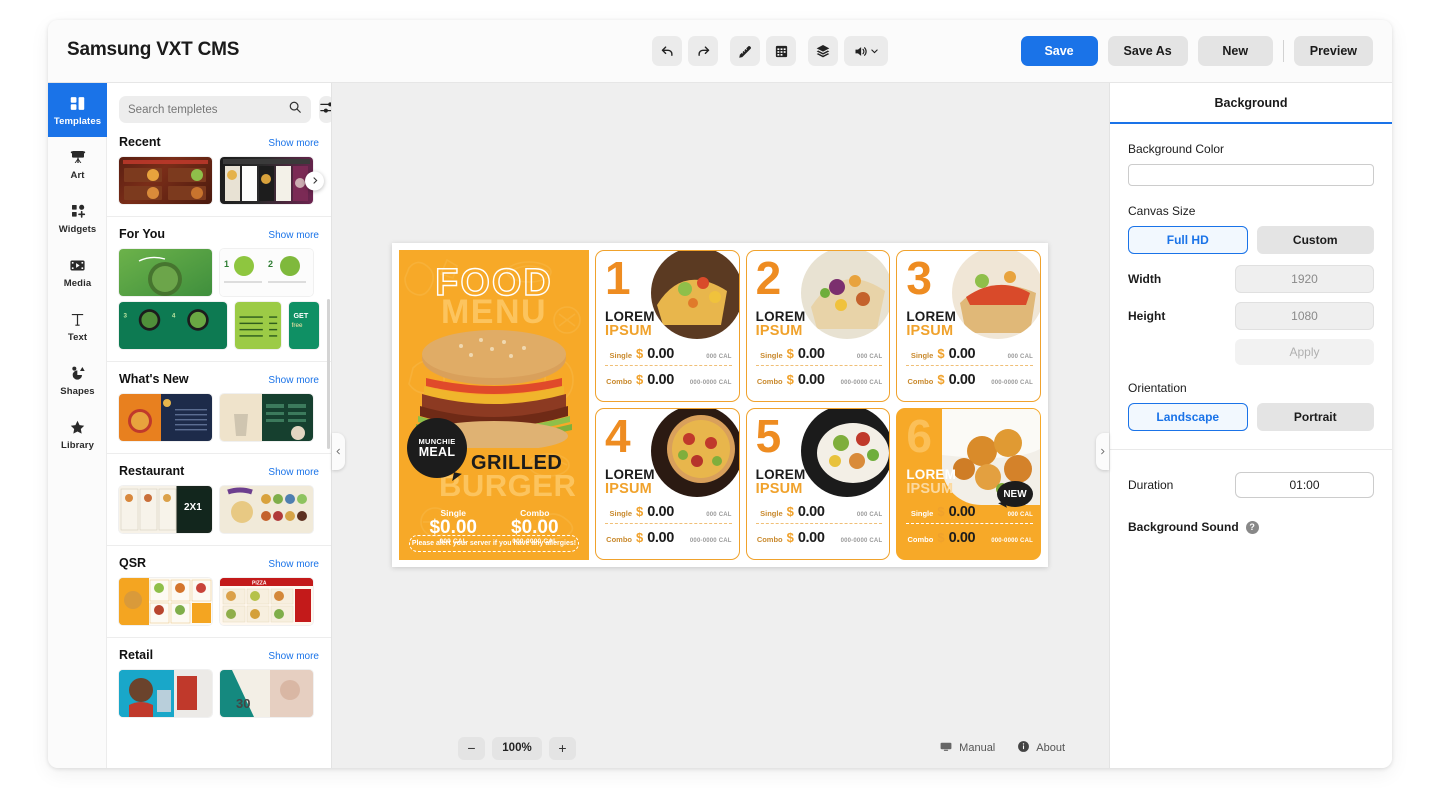  I want to click on sidebar-item-library: Library, so click(77, 434).